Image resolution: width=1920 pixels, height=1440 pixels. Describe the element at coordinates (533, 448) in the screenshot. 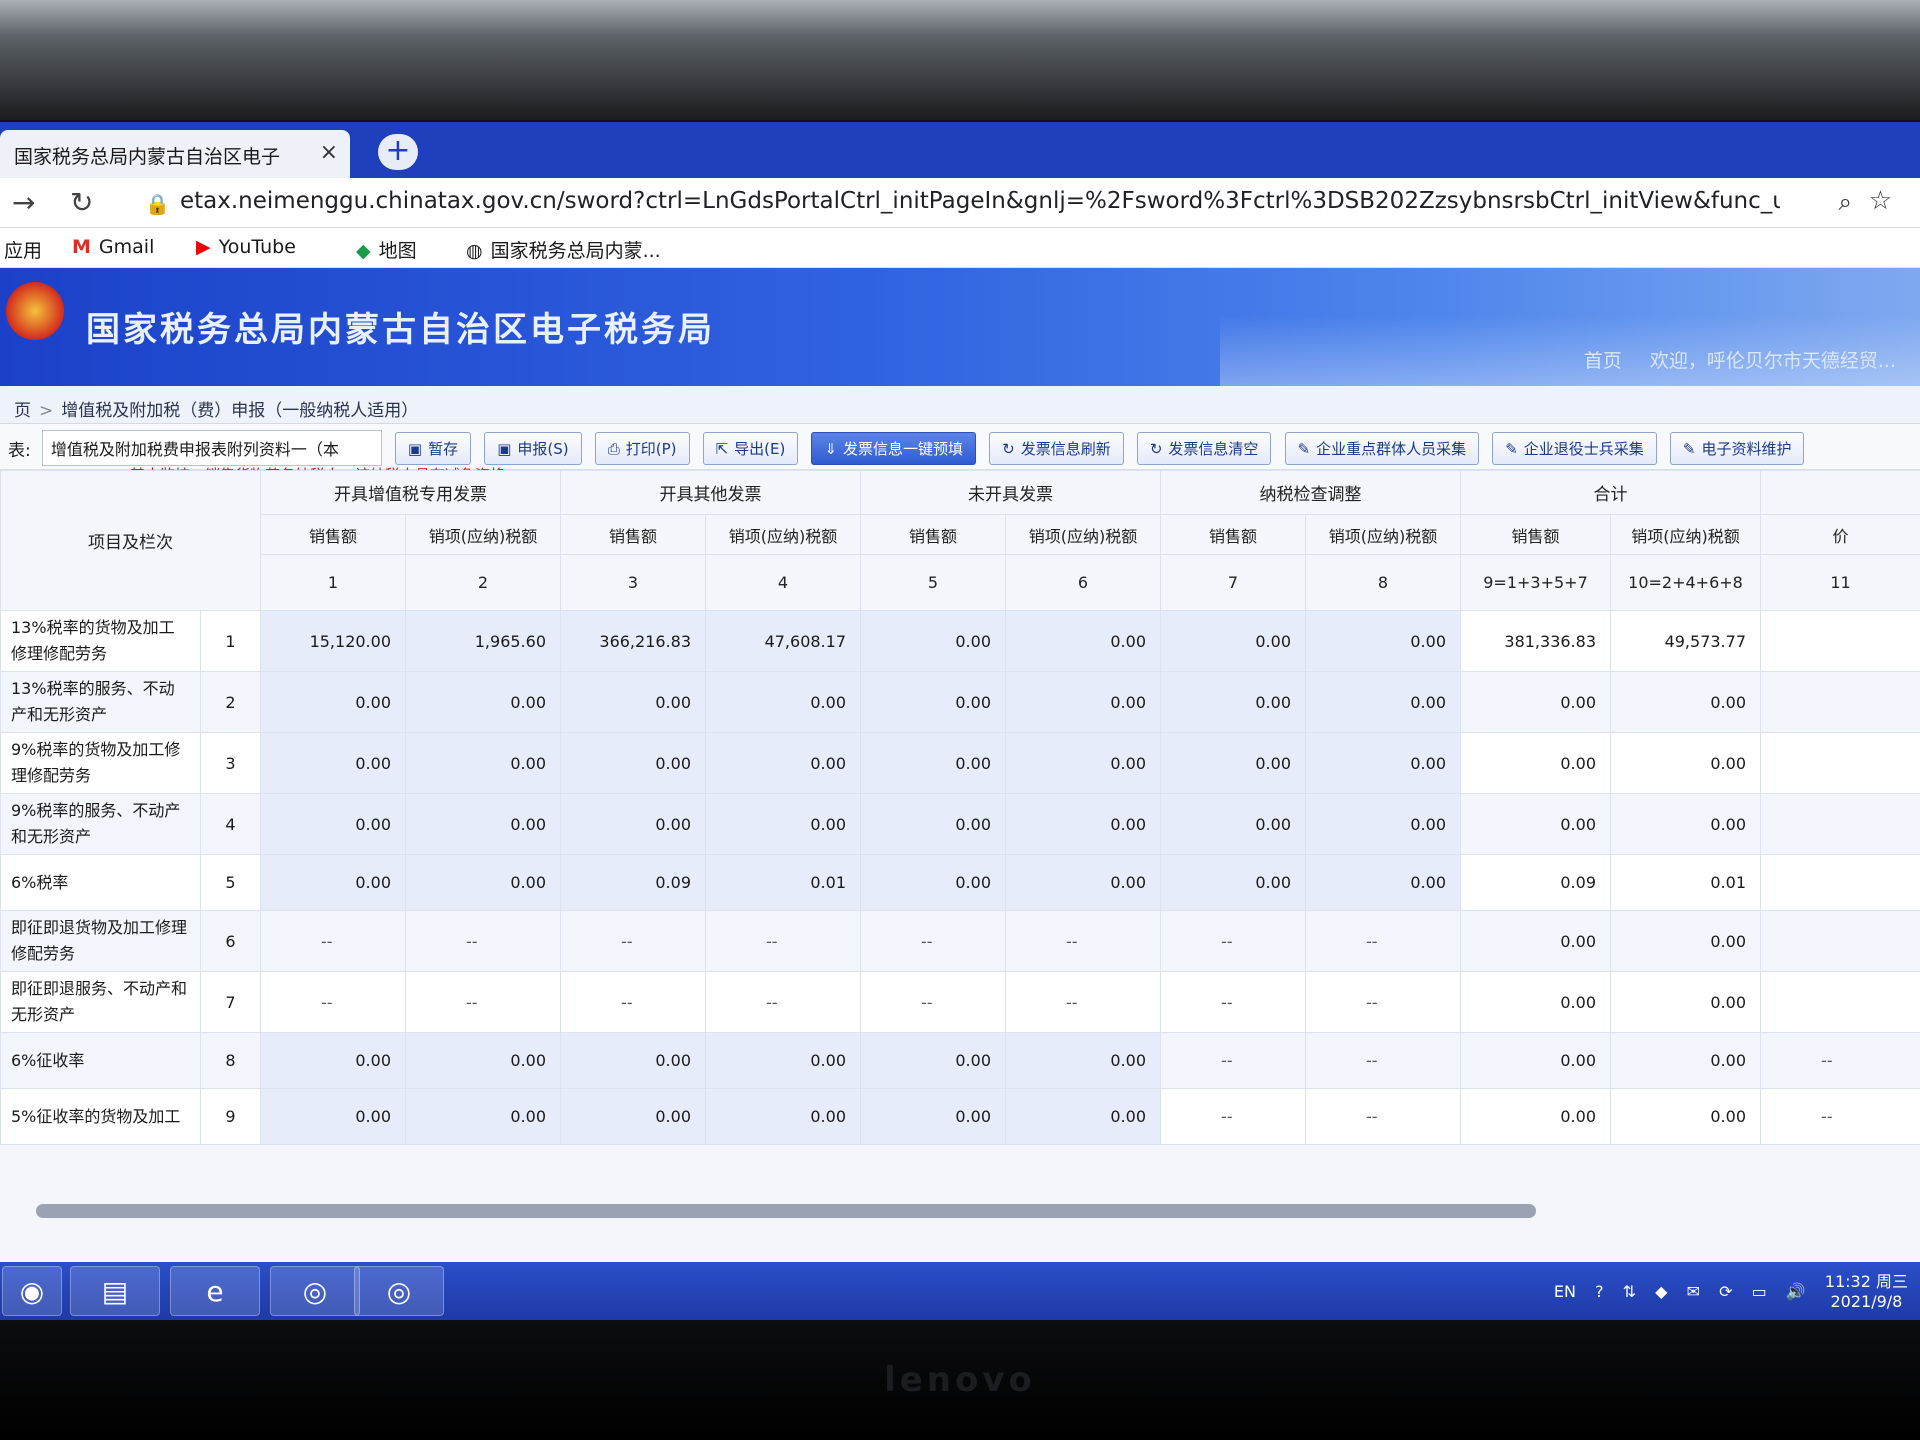

I see `submit-button: ▣ 申报(S)` at that location.